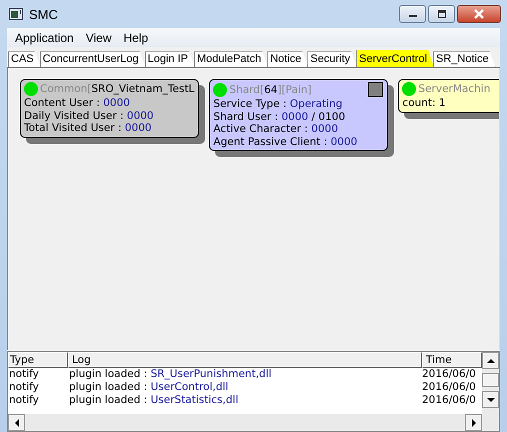  I want to click on table-cell-text: plugin loaded : SR_UserPunishment,dll, so click(171, 375).